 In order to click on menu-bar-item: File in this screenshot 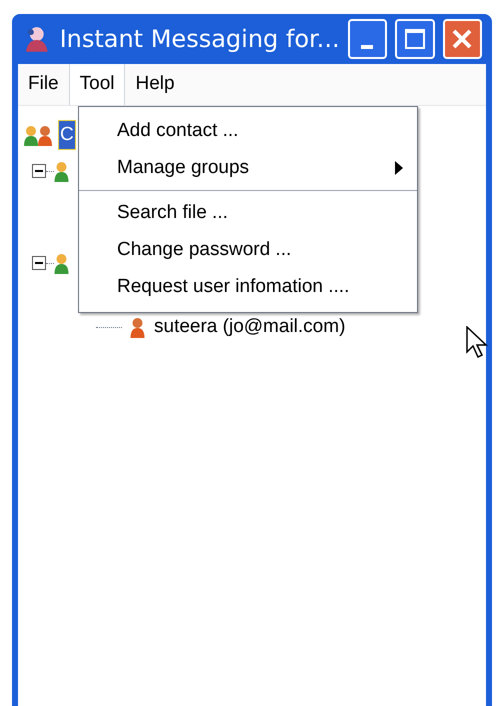, I will do `click(43, 84)`.